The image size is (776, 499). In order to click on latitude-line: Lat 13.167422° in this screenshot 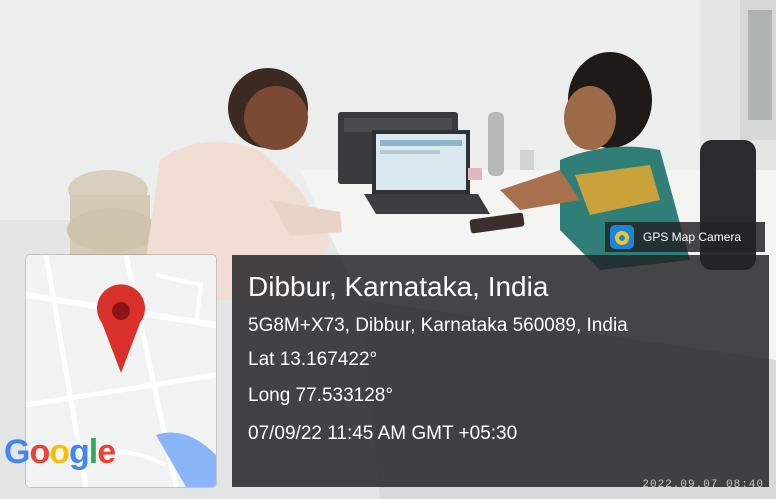, I will do `click(313, 359)`.